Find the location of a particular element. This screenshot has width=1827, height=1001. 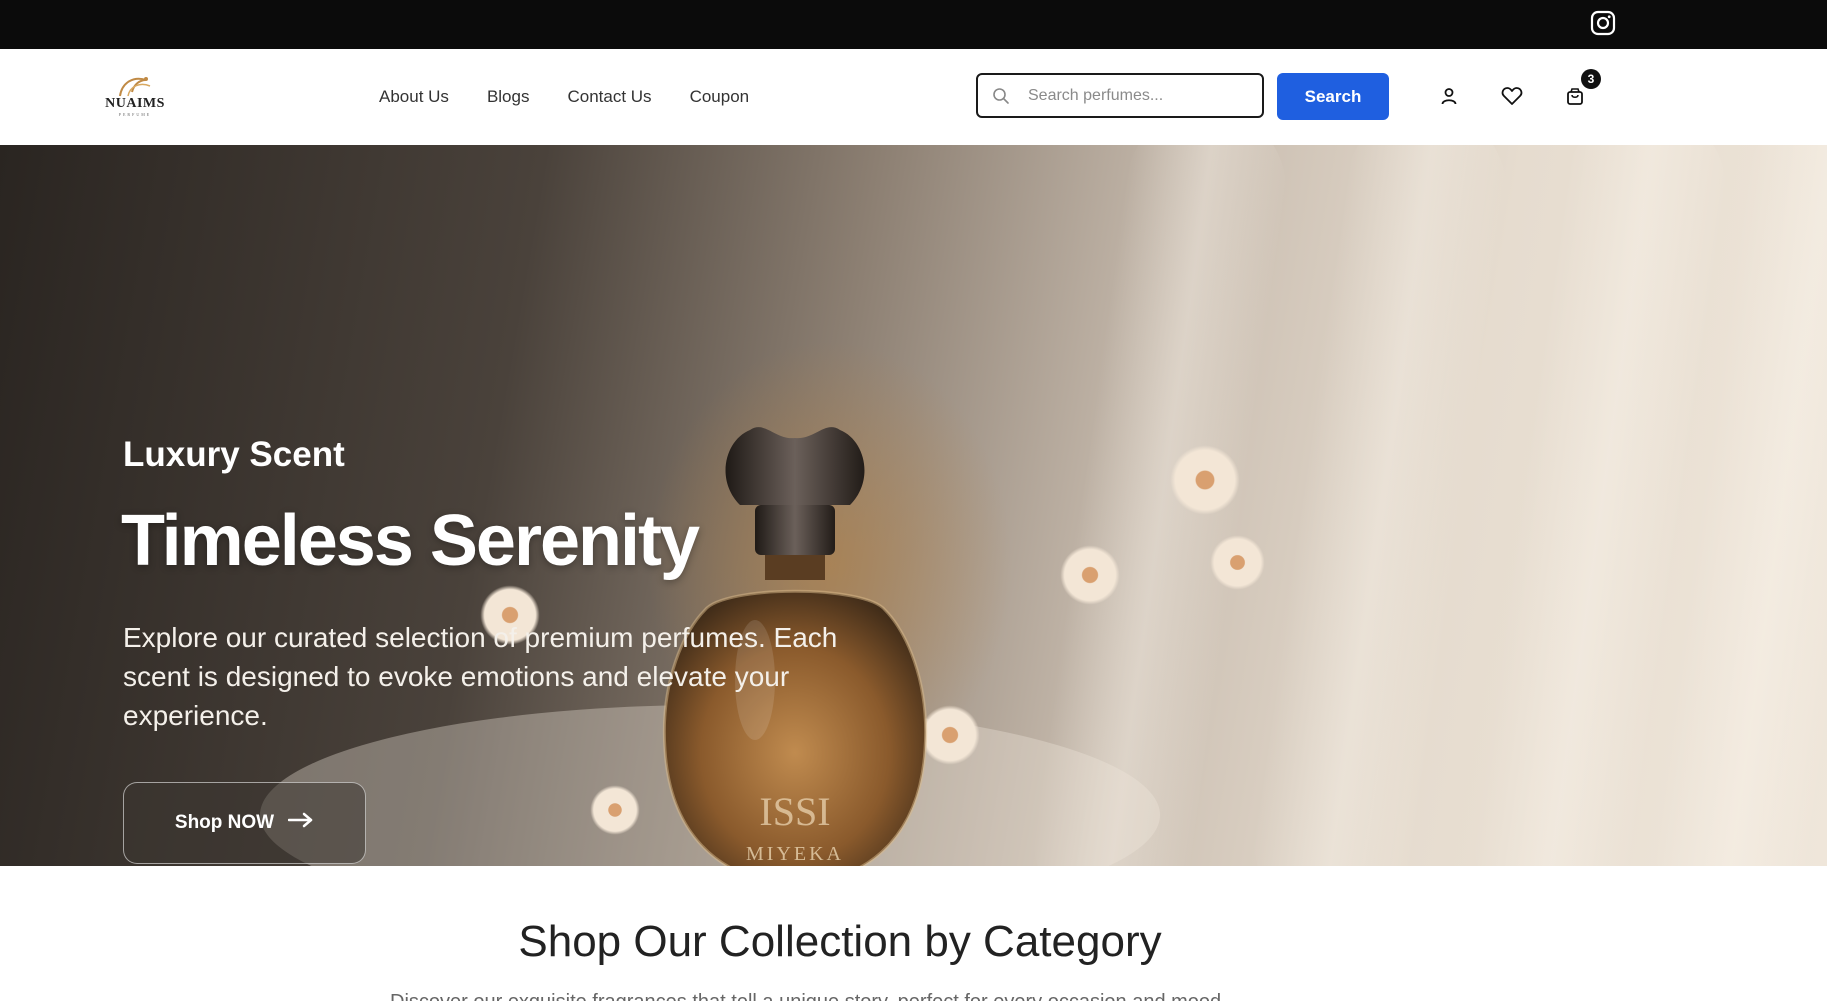

brand-logo: NUAIMS PERFUME is located at coordinates (135, 98).